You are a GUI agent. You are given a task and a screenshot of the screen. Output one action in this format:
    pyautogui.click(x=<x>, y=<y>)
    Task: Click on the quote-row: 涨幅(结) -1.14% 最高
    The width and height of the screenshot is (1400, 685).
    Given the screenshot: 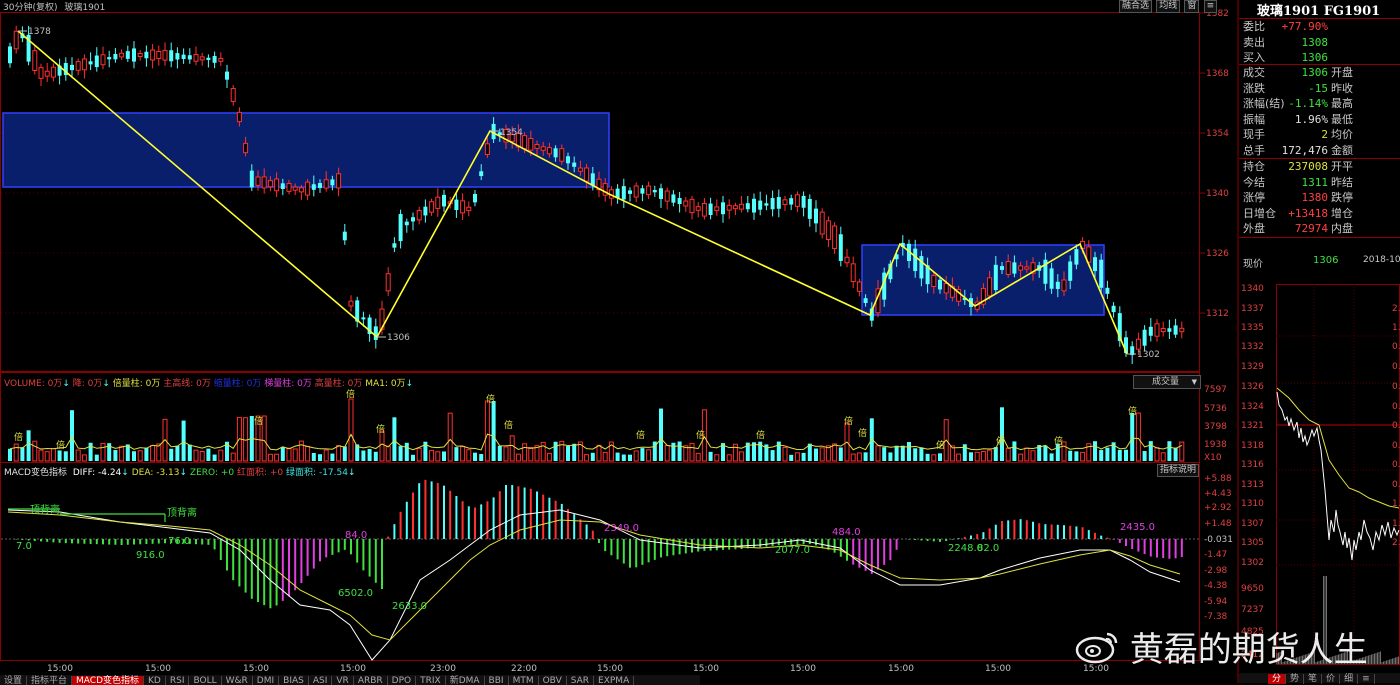 What is the action you would take?
    pyautogui.click(x=1320, y=104)
    